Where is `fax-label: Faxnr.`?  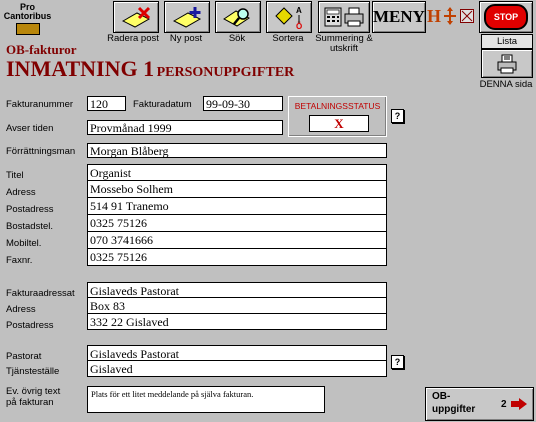 fax-label: Faxnr. is located at coordinates (19, 260).